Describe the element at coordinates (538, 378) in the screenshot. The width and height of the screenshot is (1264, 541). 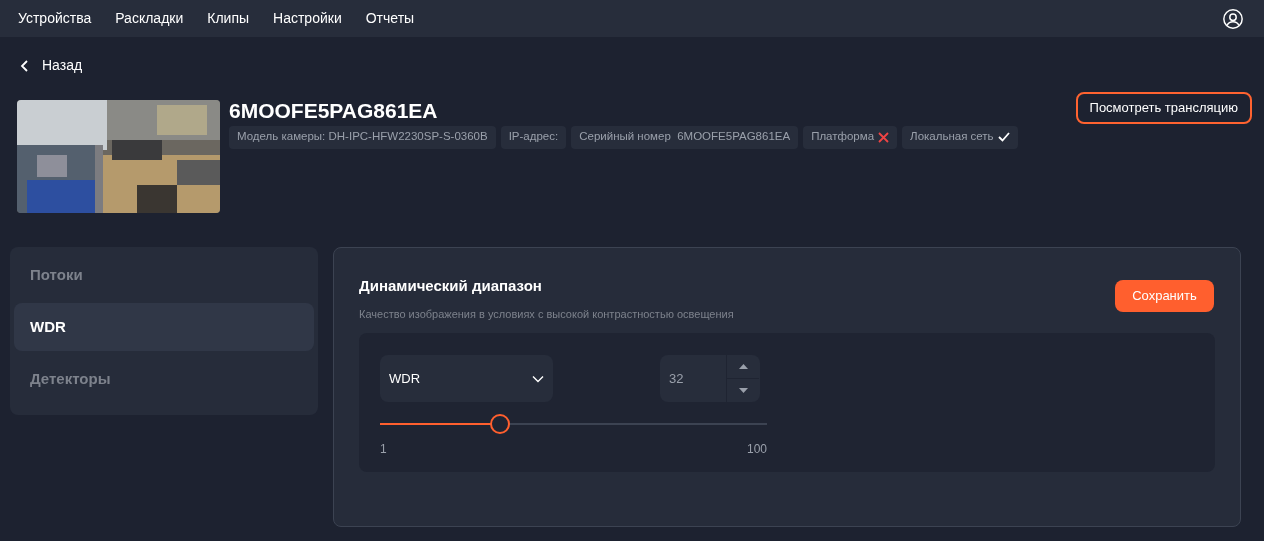
I see `chevron-down-icon` at that location.